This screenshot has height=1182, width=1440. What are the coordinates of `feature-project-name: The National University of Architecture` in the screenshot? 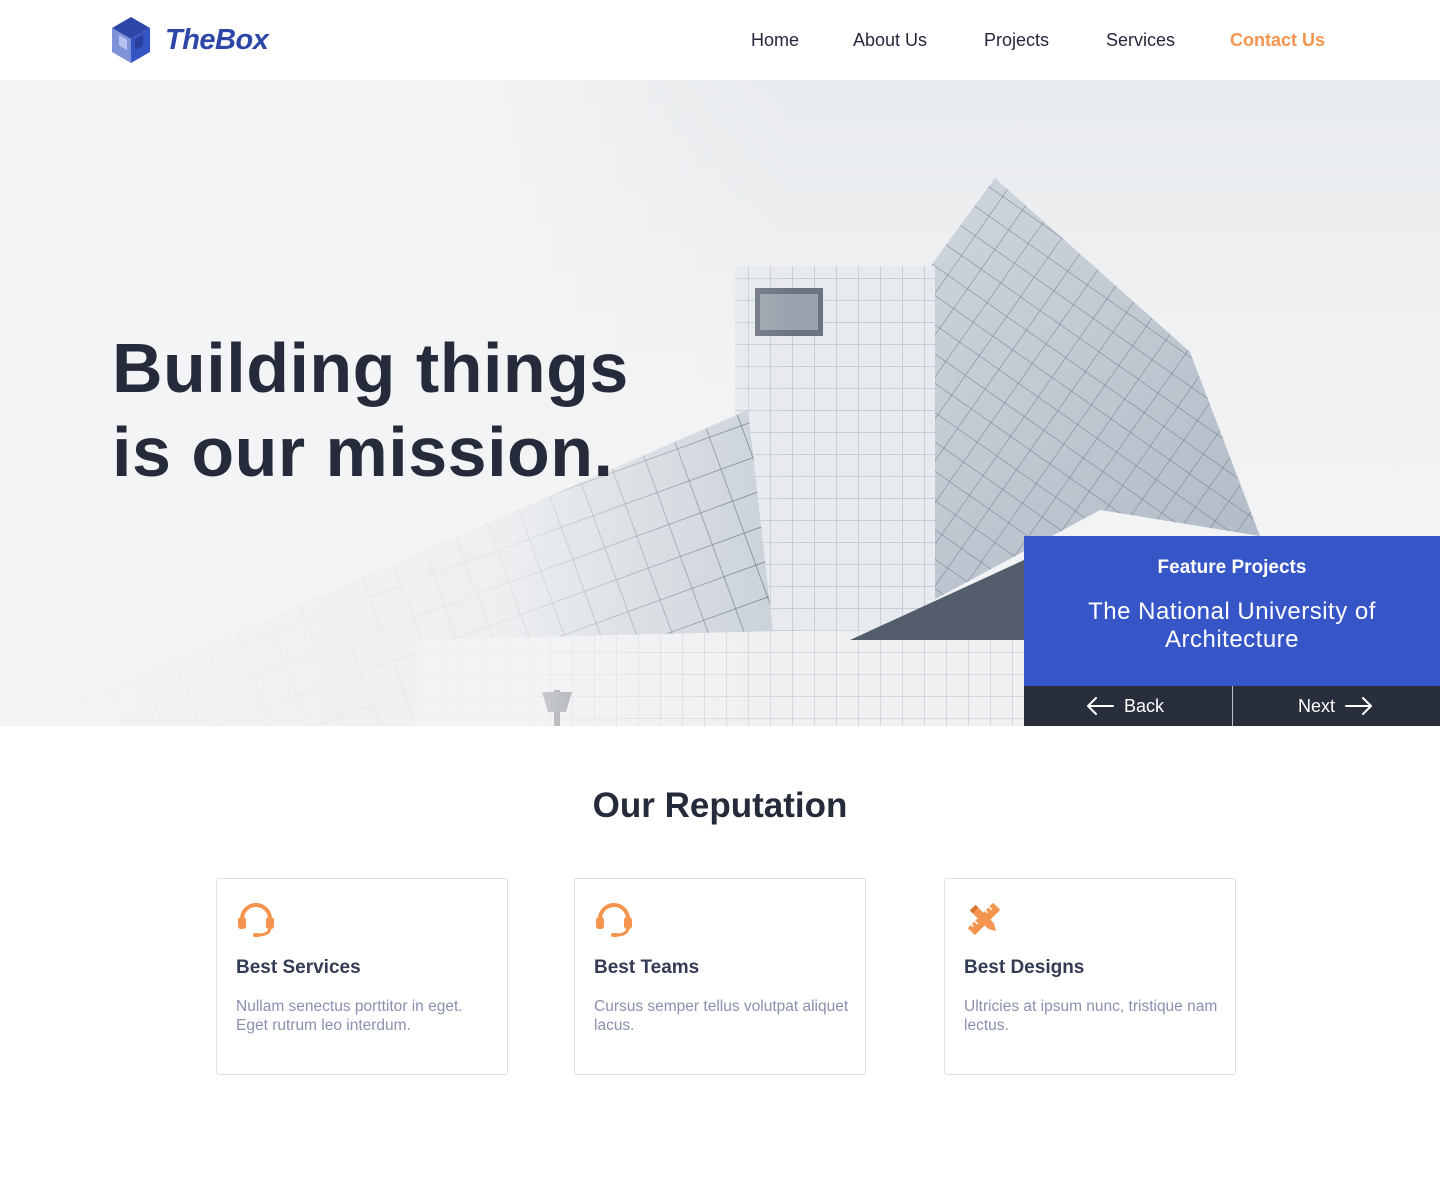 It's located at (1232, 625).